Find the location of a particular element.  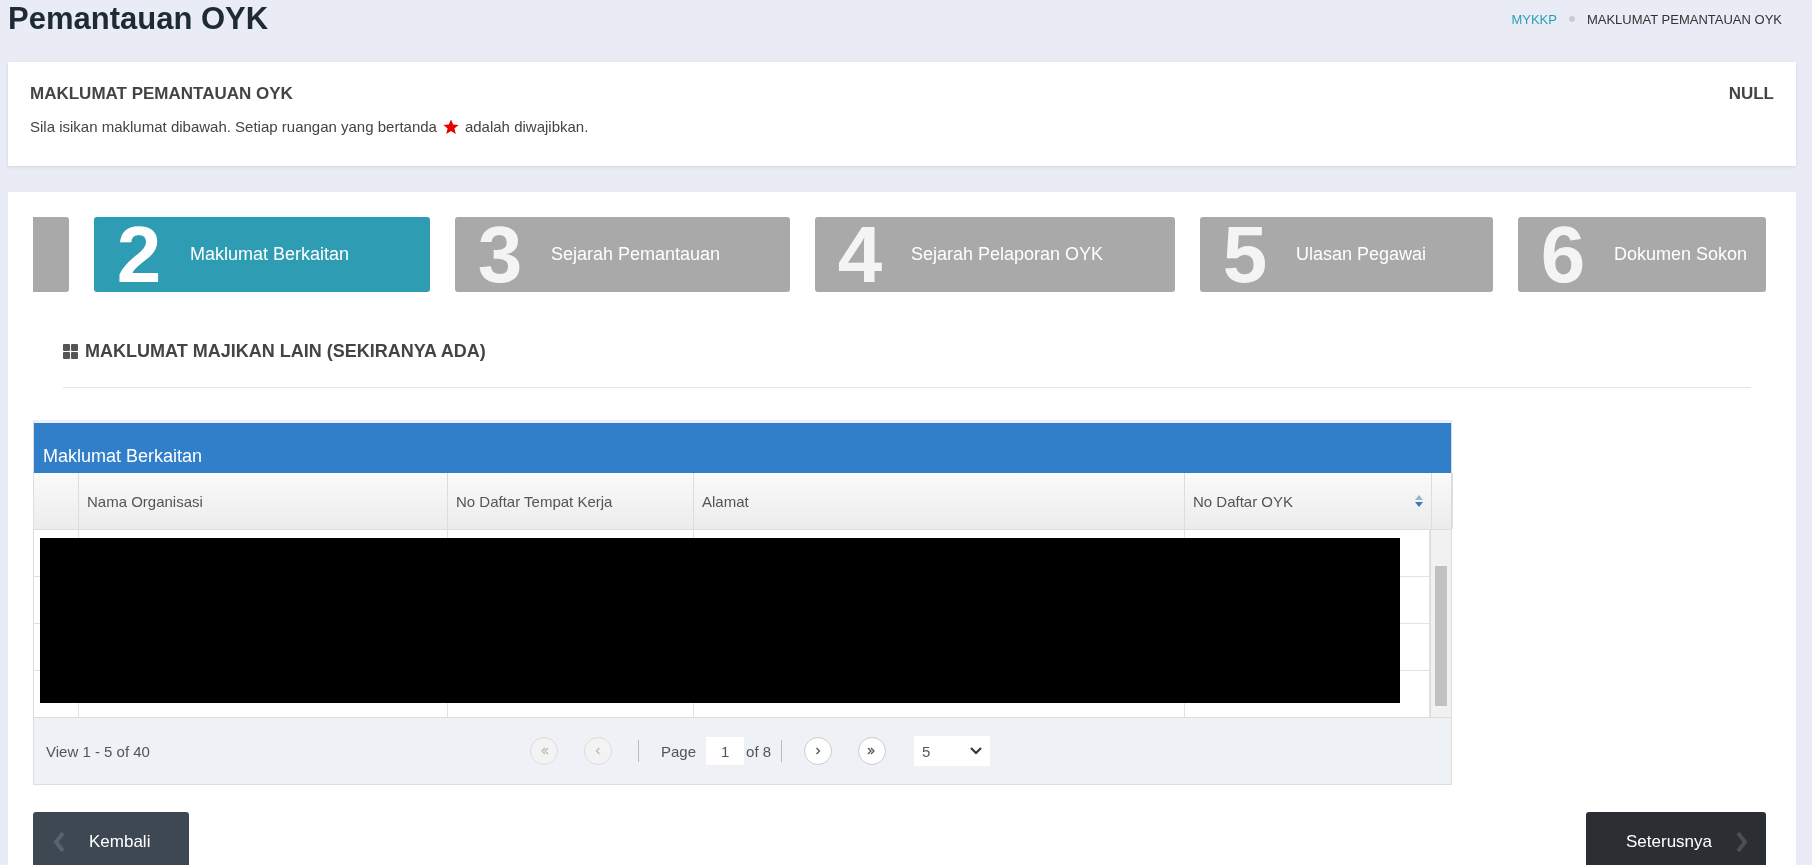

step-number: 2 is located at coordinates (139, 254).